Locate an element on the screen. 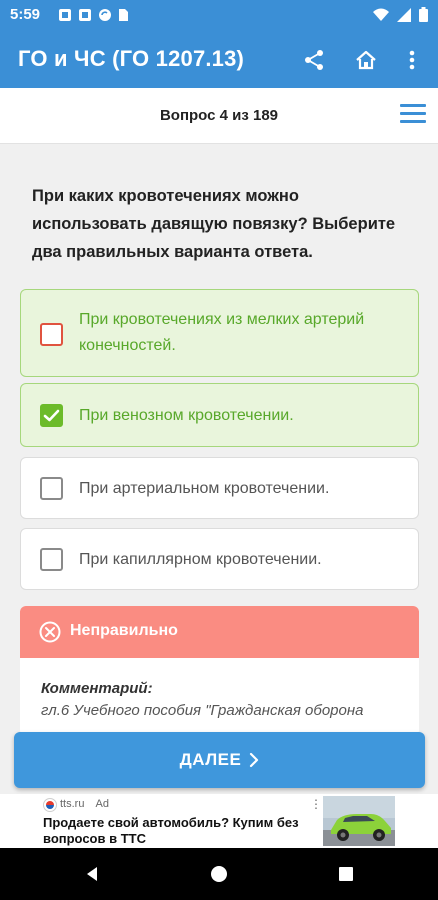 This screenshot has height=900, width=438. ad-badge: Ad is located at coordinates (102, 804).